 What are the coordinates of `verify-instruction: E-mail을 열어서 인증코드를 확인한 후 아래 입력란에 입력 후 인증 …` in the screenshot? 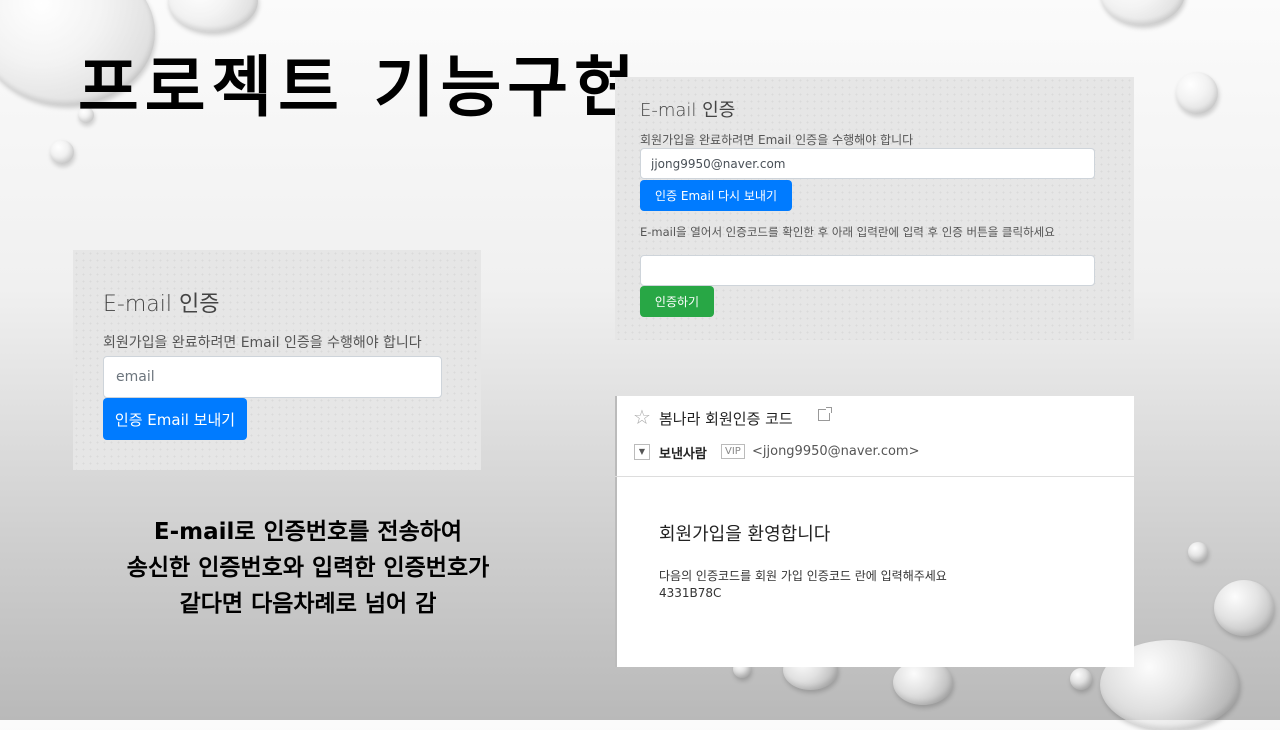 It's located at (847, 232).